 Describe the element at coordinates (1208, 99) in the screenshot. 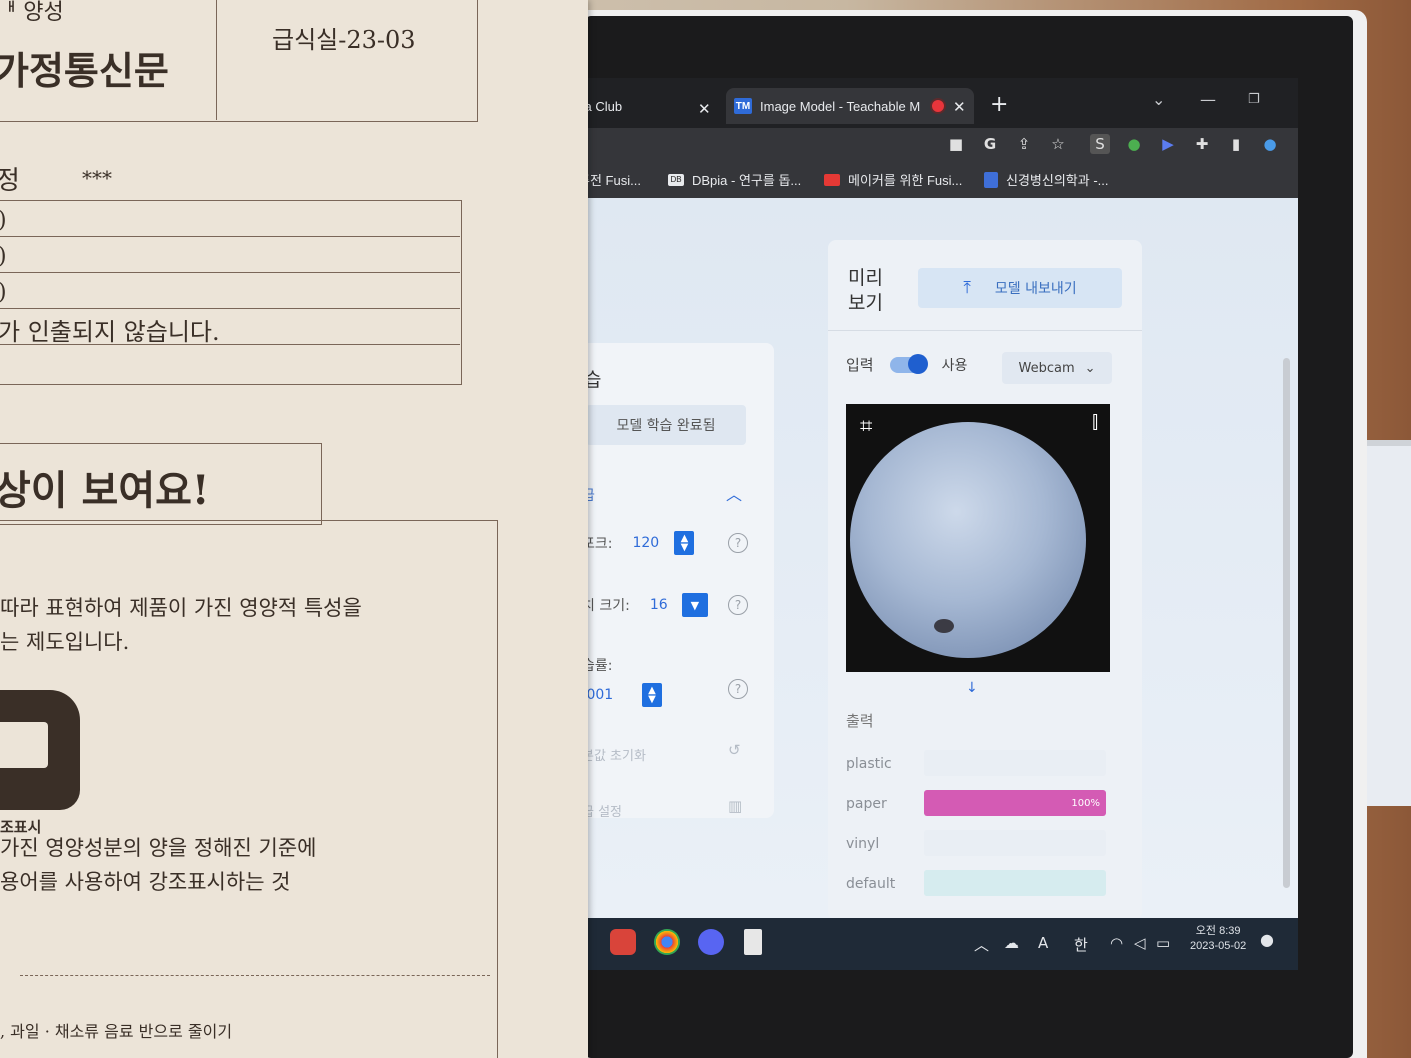

I see `minimize-icon: —` at that location.